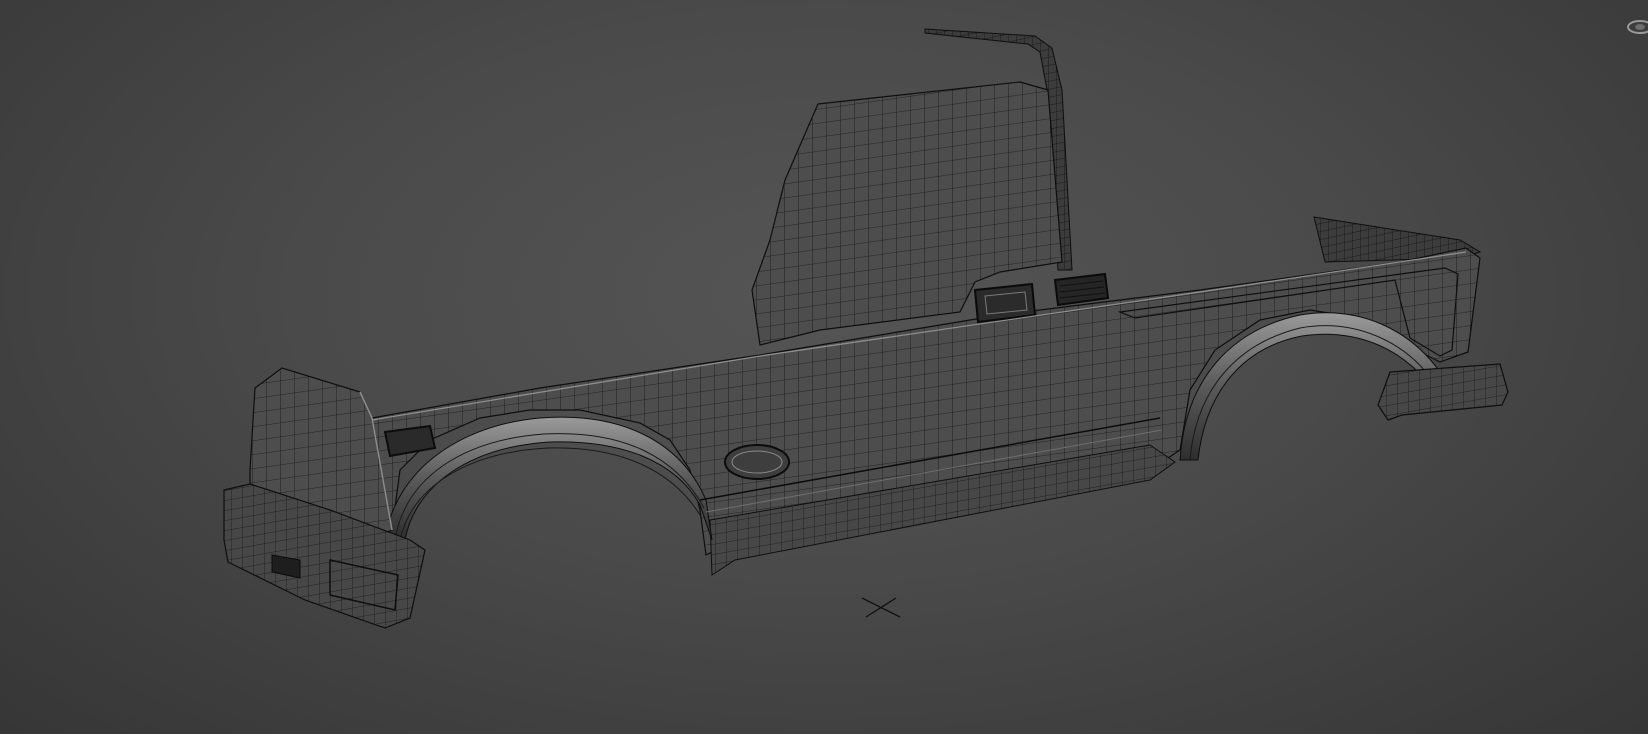 The image size is (1648, 734). Describe the element at coordinates (410, 441) in the screenshot. I see `side-marker-light` at that location.